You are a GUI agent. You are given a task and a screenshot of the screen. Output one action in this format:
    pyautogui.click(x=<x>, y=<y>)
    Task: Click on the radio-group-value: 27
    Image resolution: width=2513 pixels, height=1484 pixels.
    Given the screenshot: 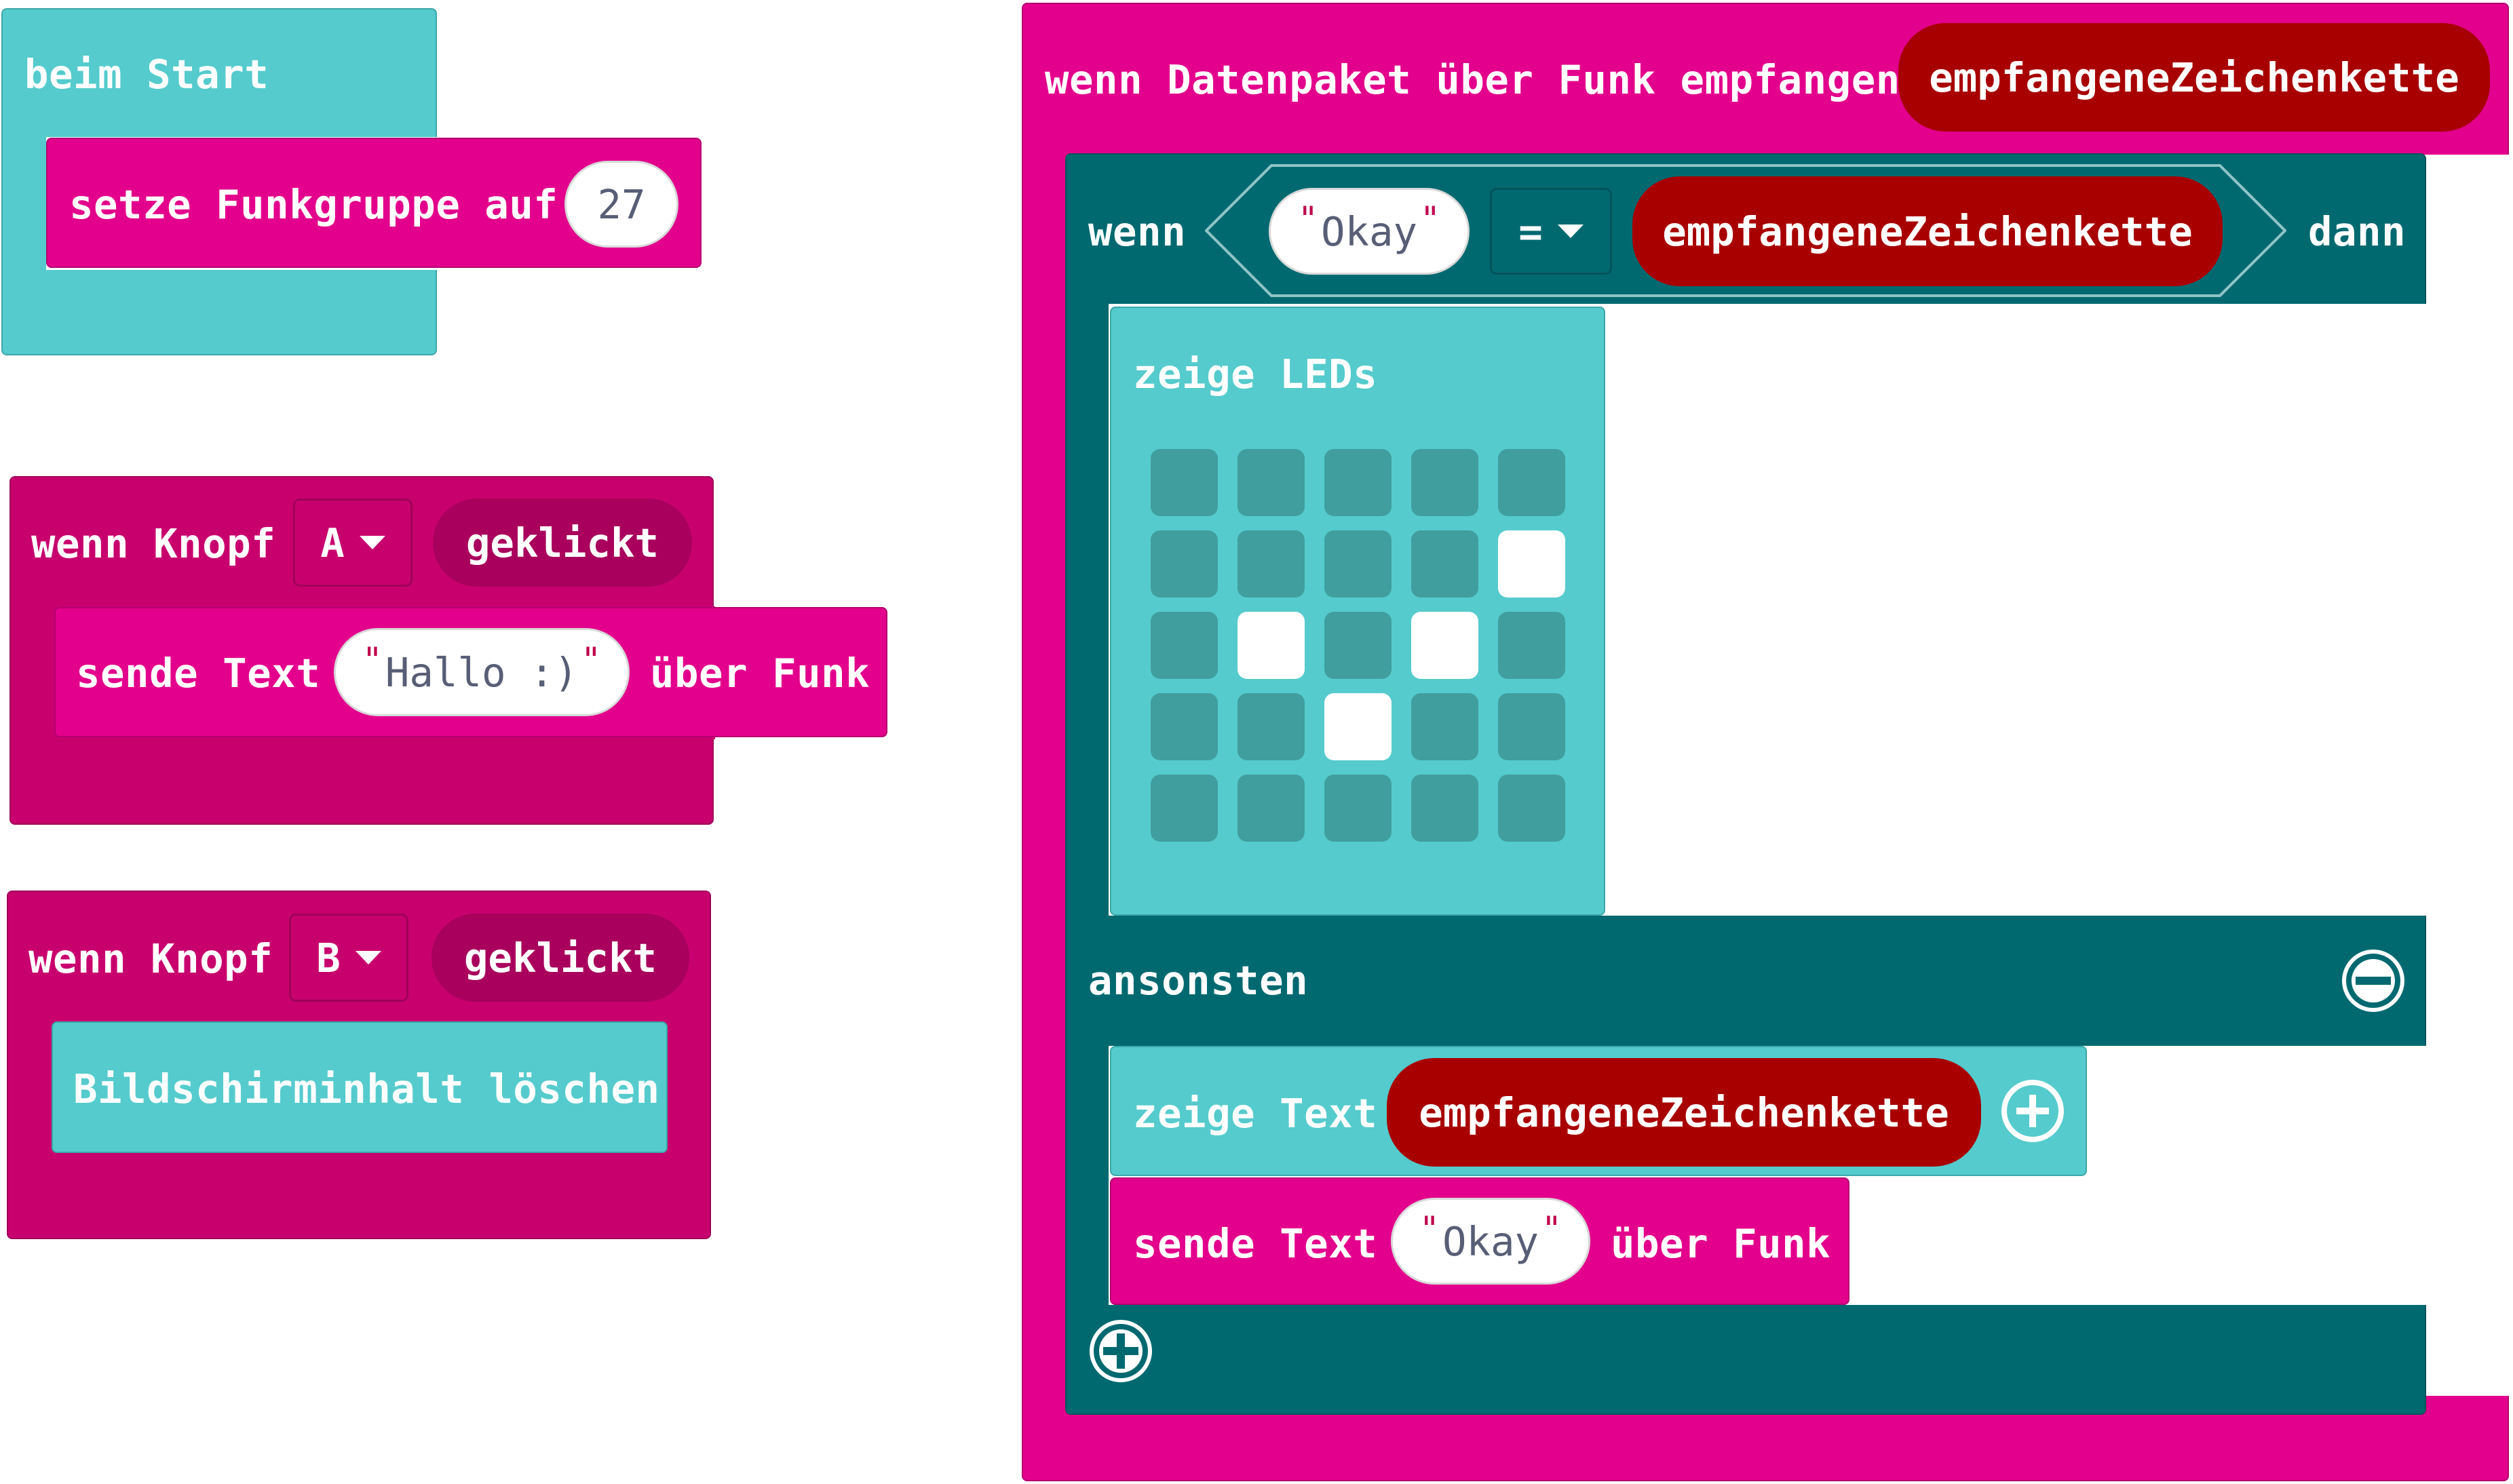 What is the action you would take?
    pyautogui.click(x=621, y=204)
    